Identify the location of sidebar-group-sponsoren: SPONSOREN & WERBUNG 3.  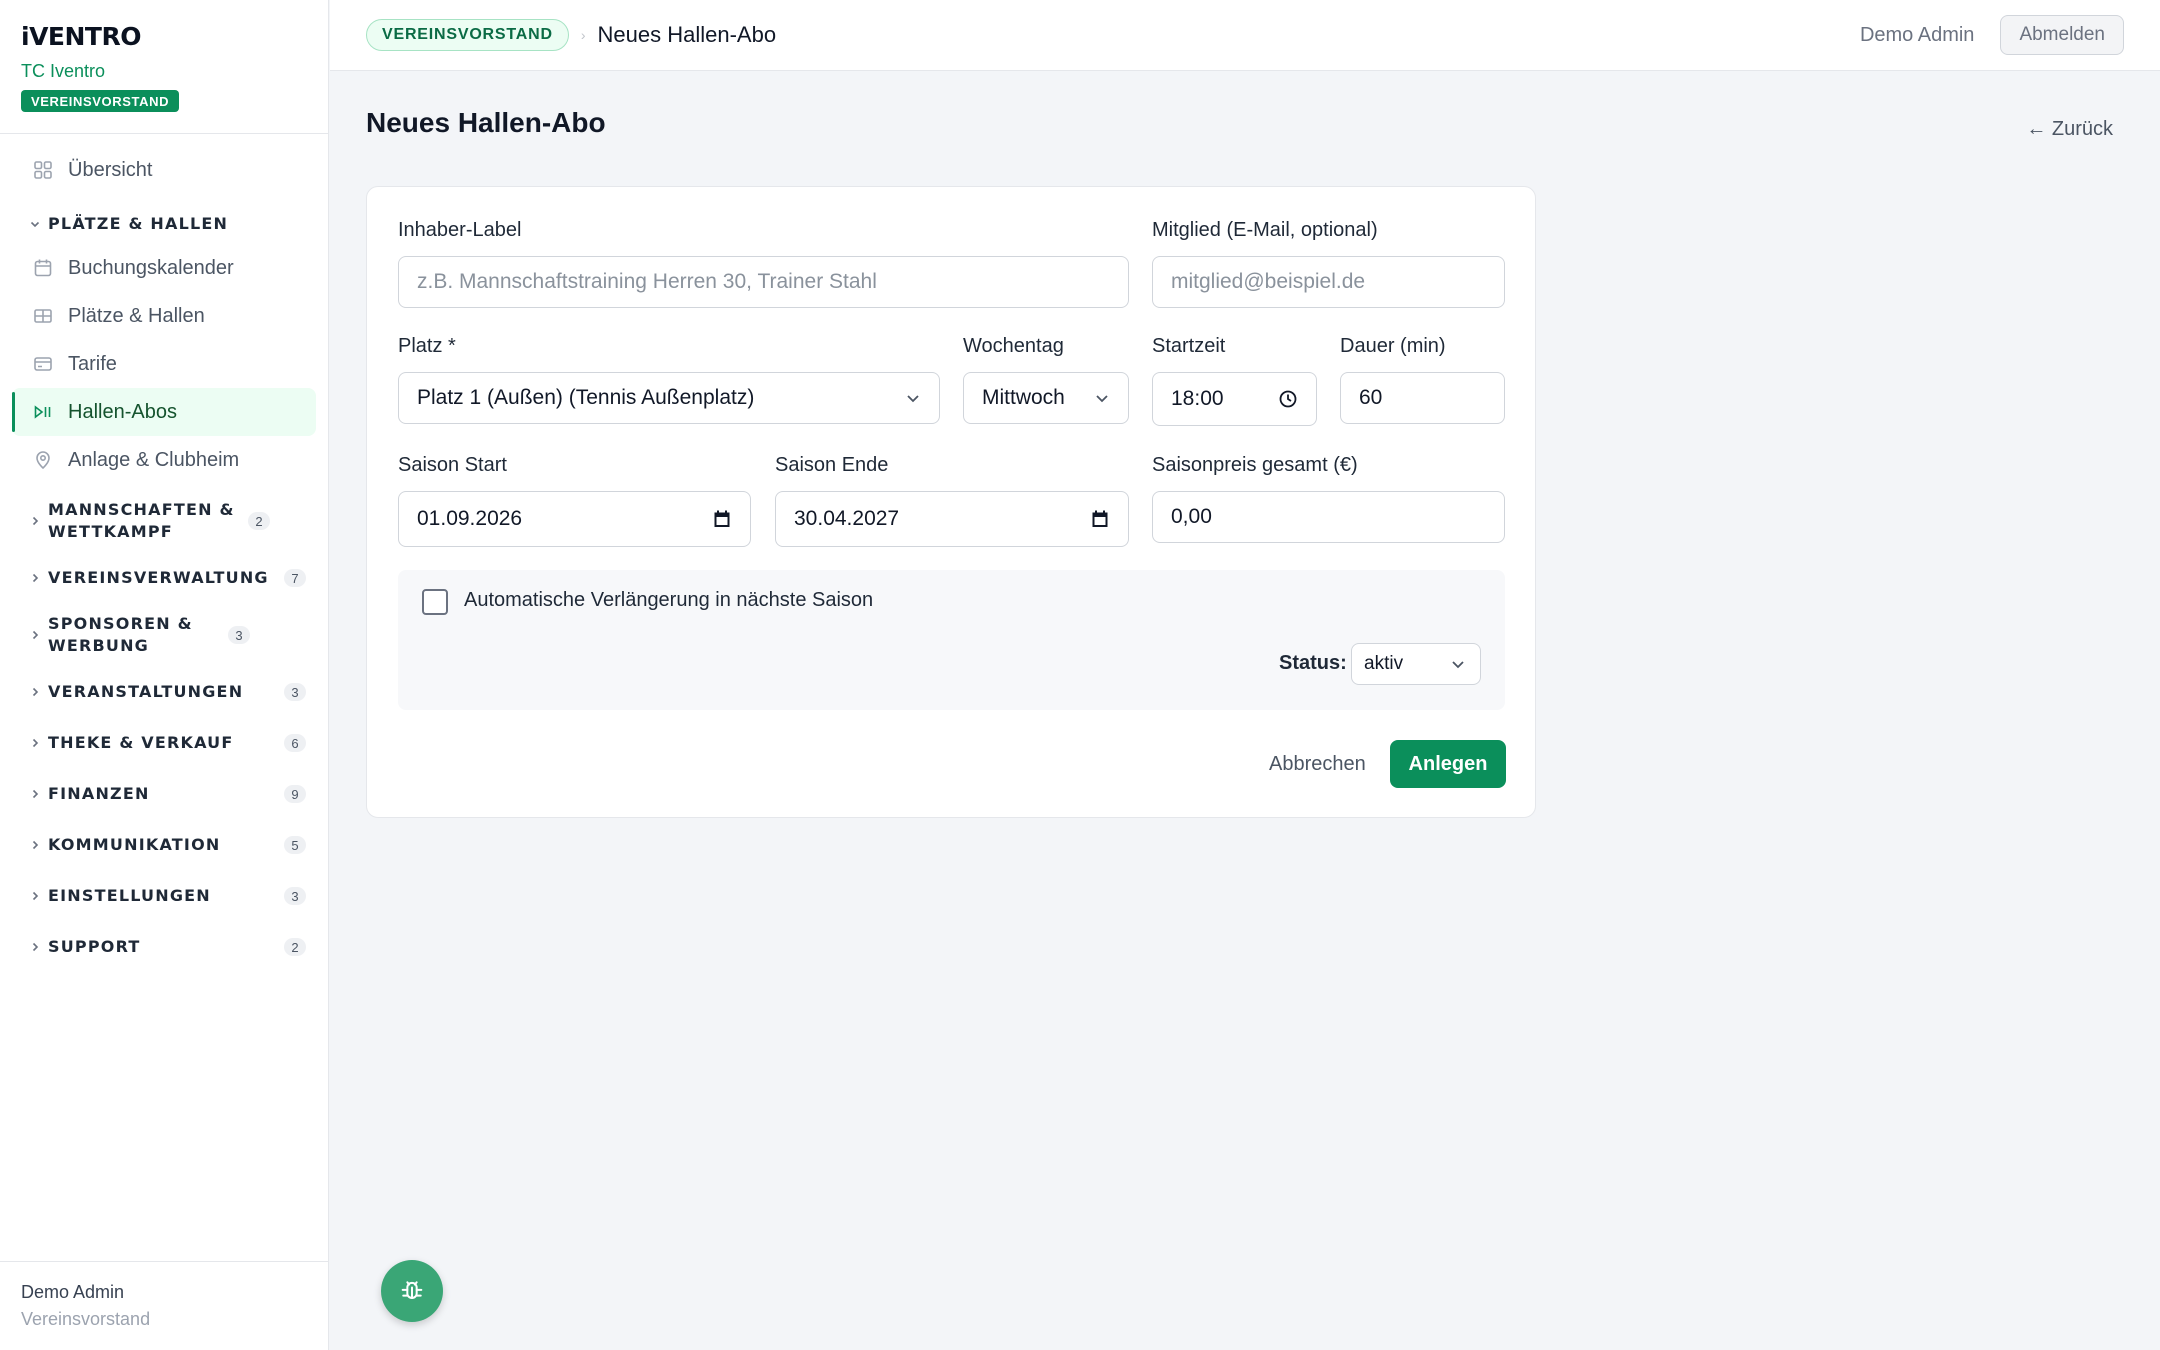
(164, 635).